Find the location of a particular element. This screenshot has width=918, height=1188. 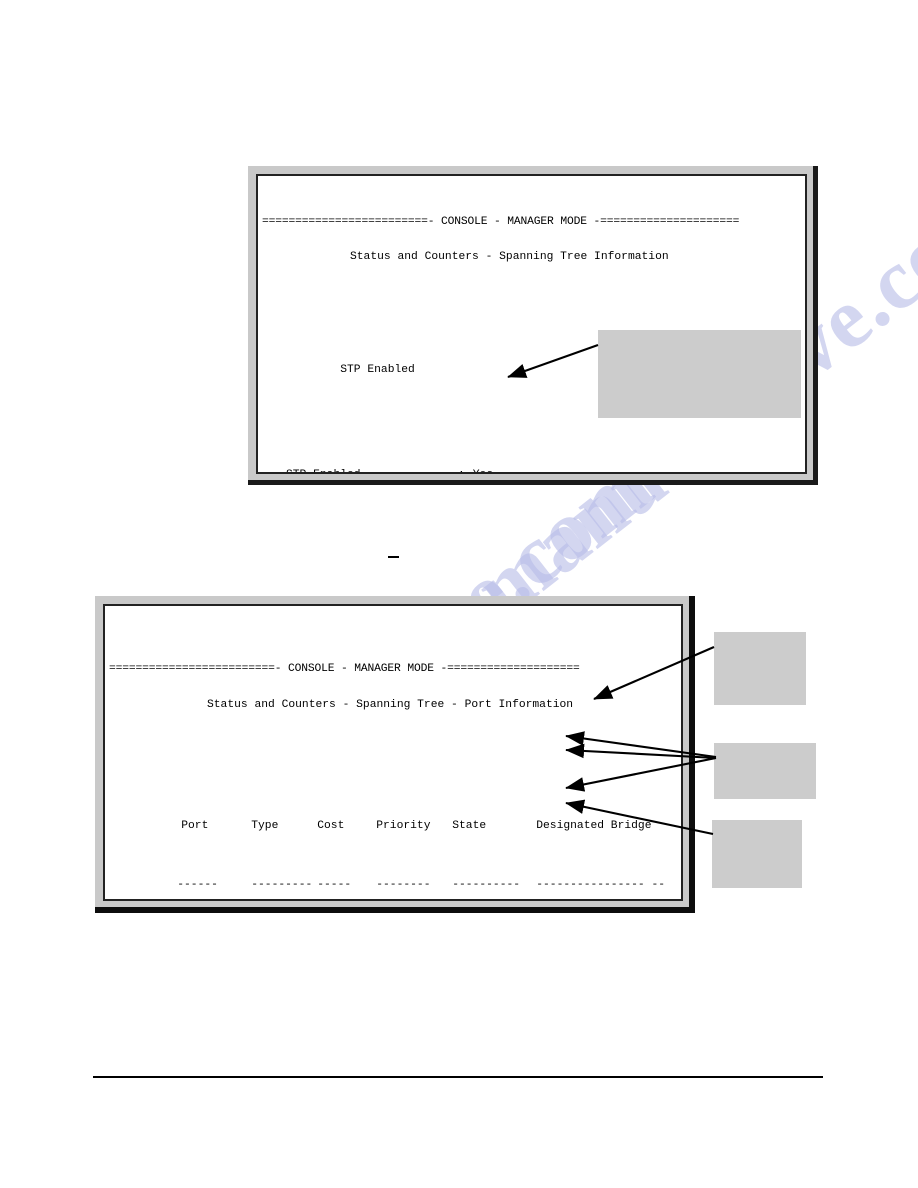

column-rule-priority: -------- is located at coordinates (403, 884).